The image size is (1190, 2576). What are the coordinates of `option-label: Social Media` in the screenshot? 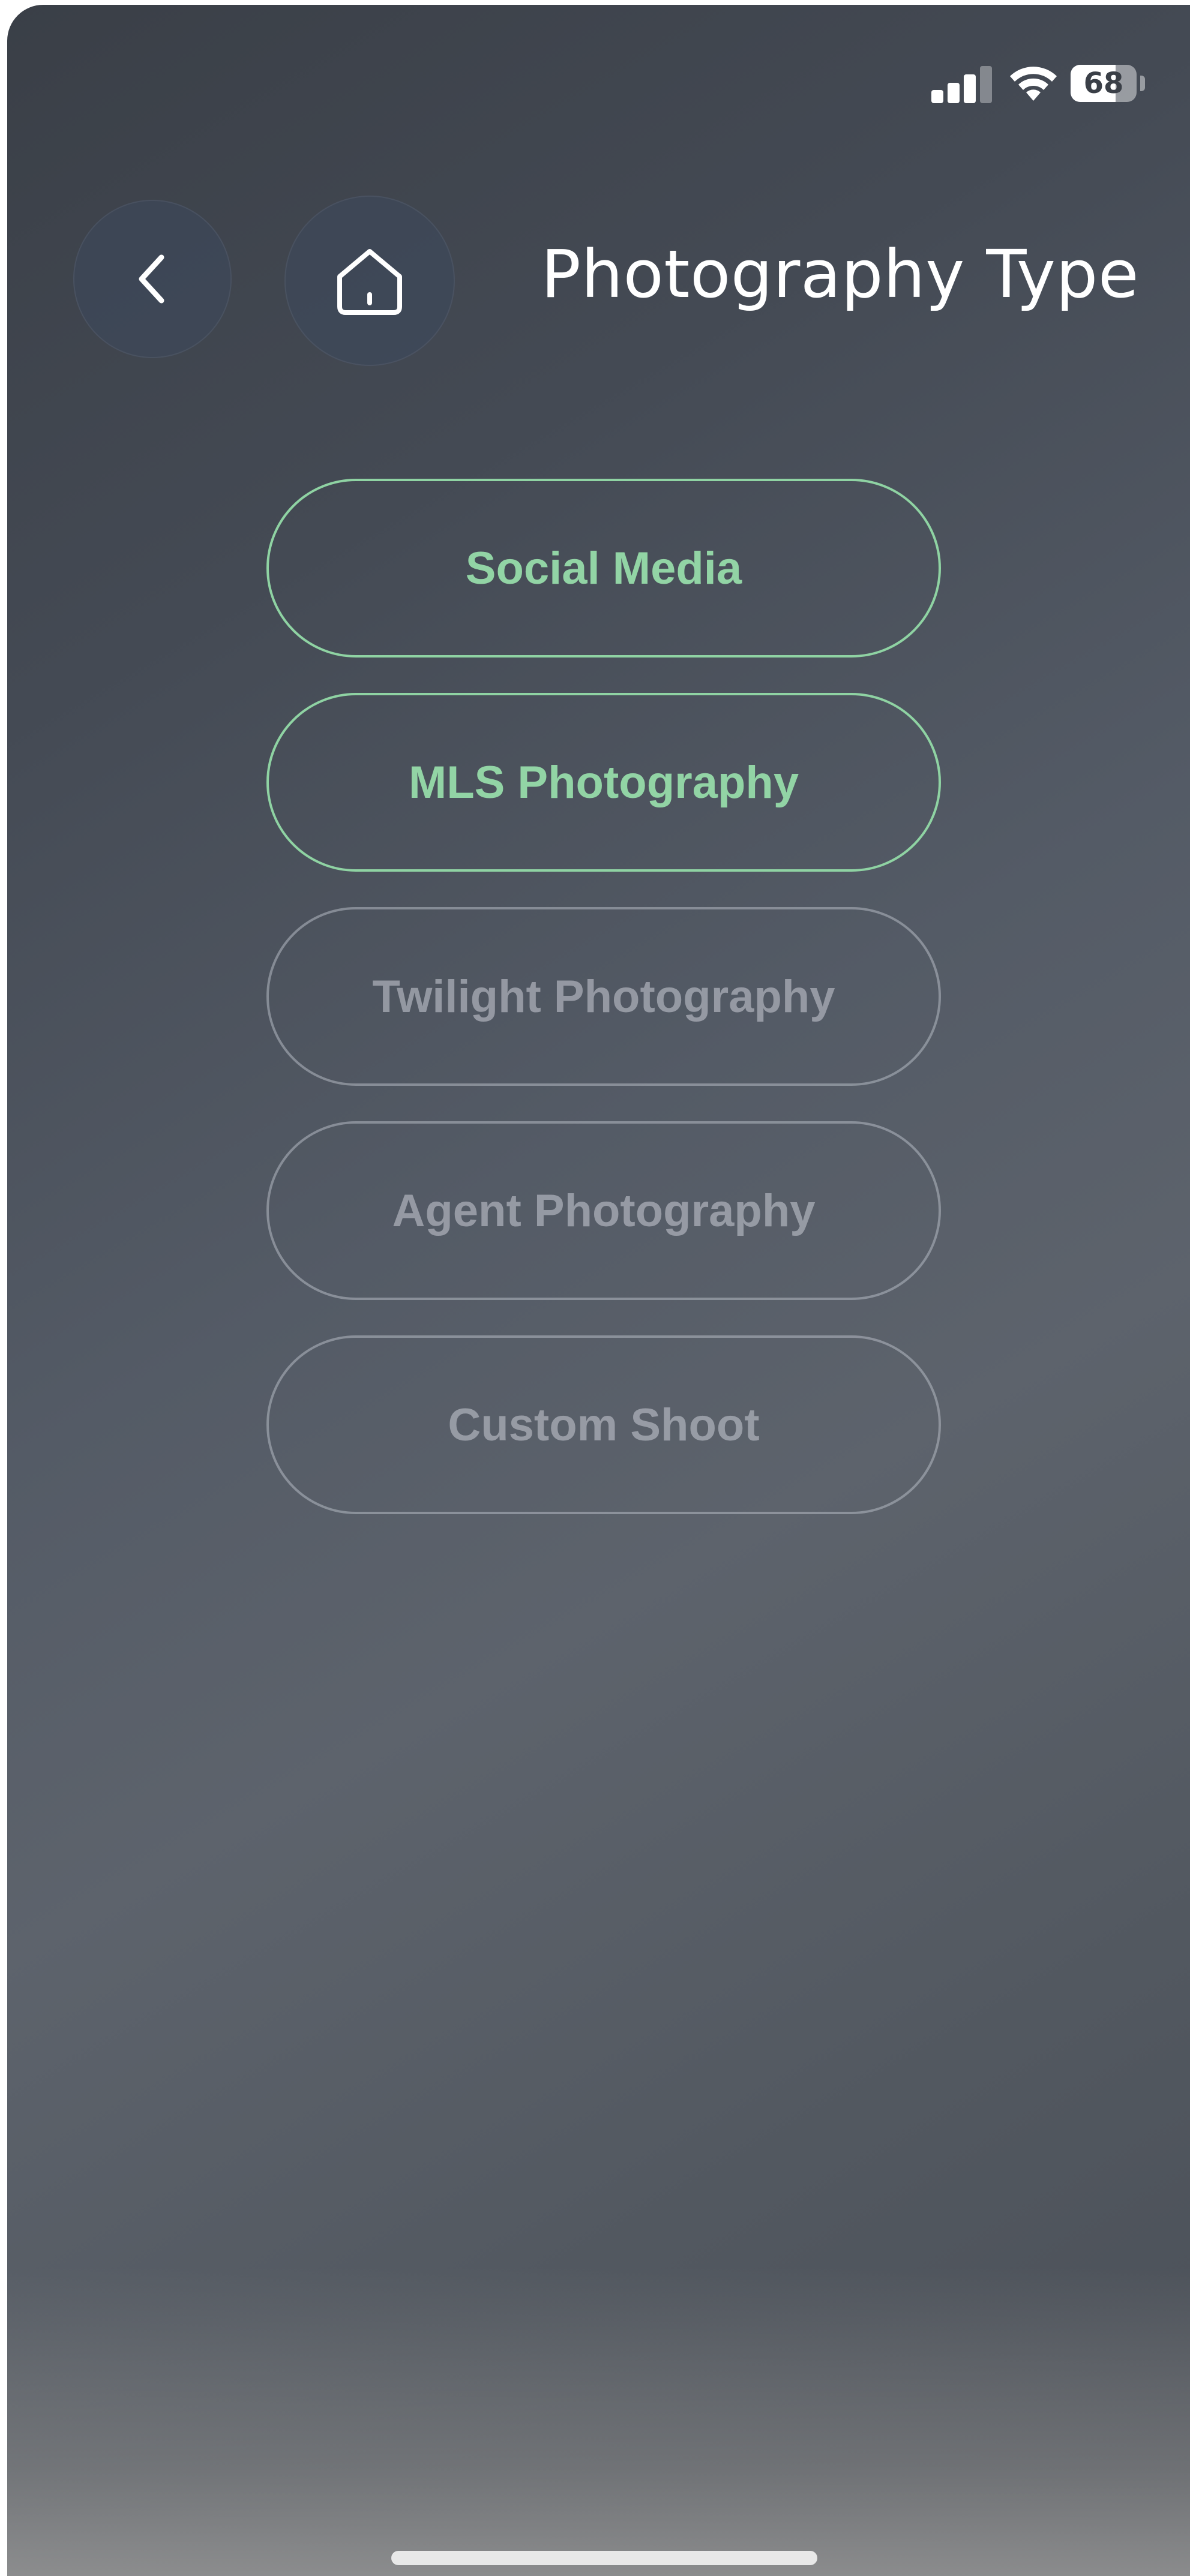 It's located at (603, 568).